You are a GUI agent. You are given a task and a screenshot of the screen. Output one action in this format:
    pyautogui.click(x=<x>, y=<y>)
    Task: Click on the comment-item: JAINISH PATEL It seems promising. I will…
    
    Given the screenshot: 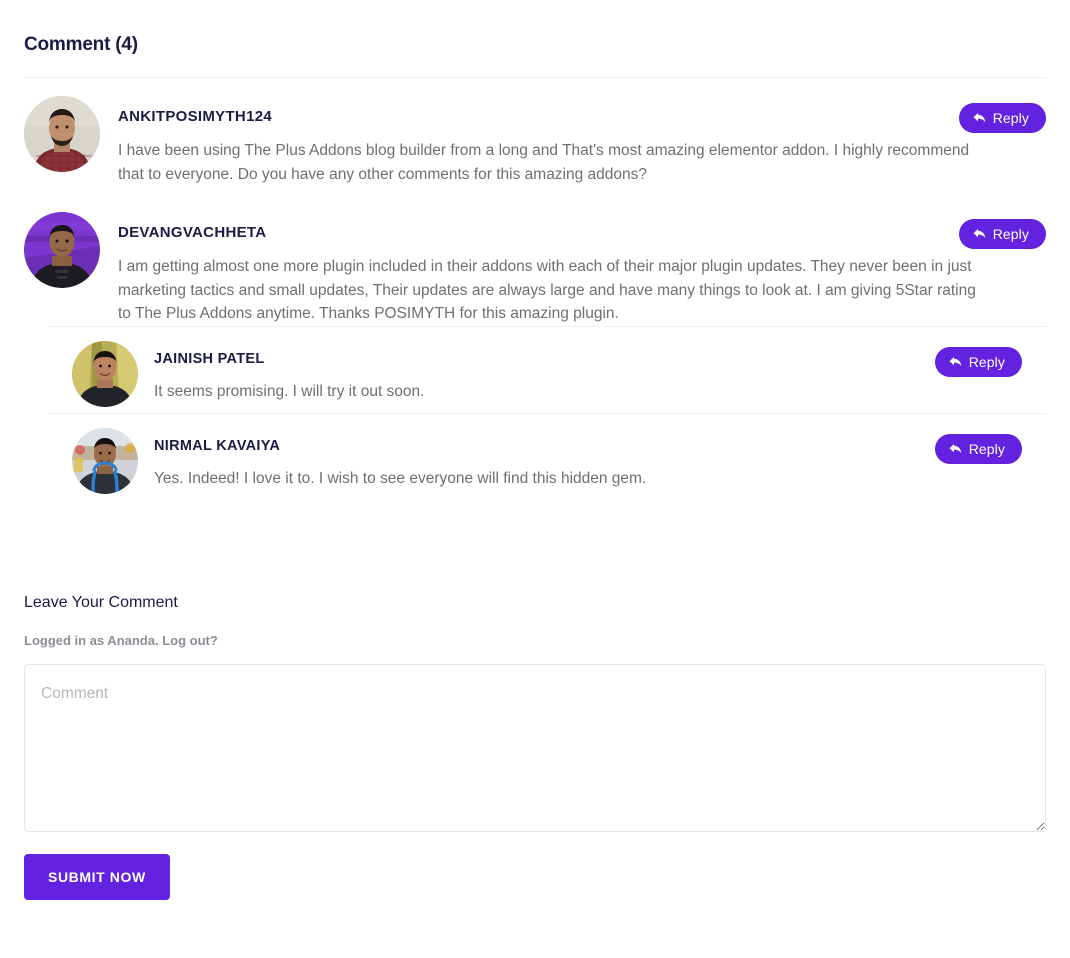 What is the action you would take?
    pyautogui.click(x=547, y=369)
    